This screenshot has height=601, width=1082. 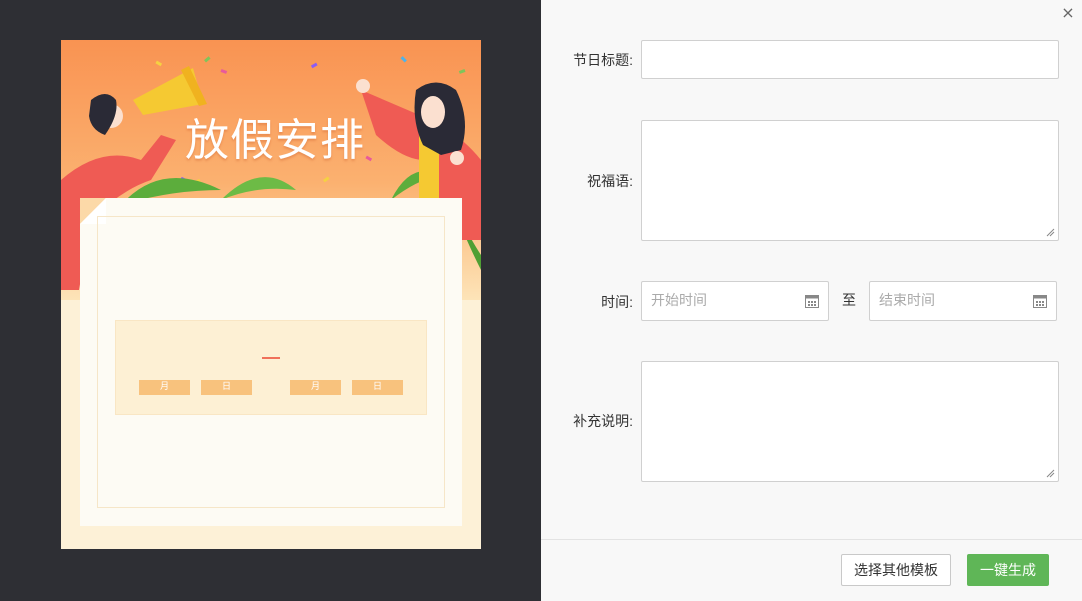 I want to click on greeting-textarea, so click(x=850, y=180).